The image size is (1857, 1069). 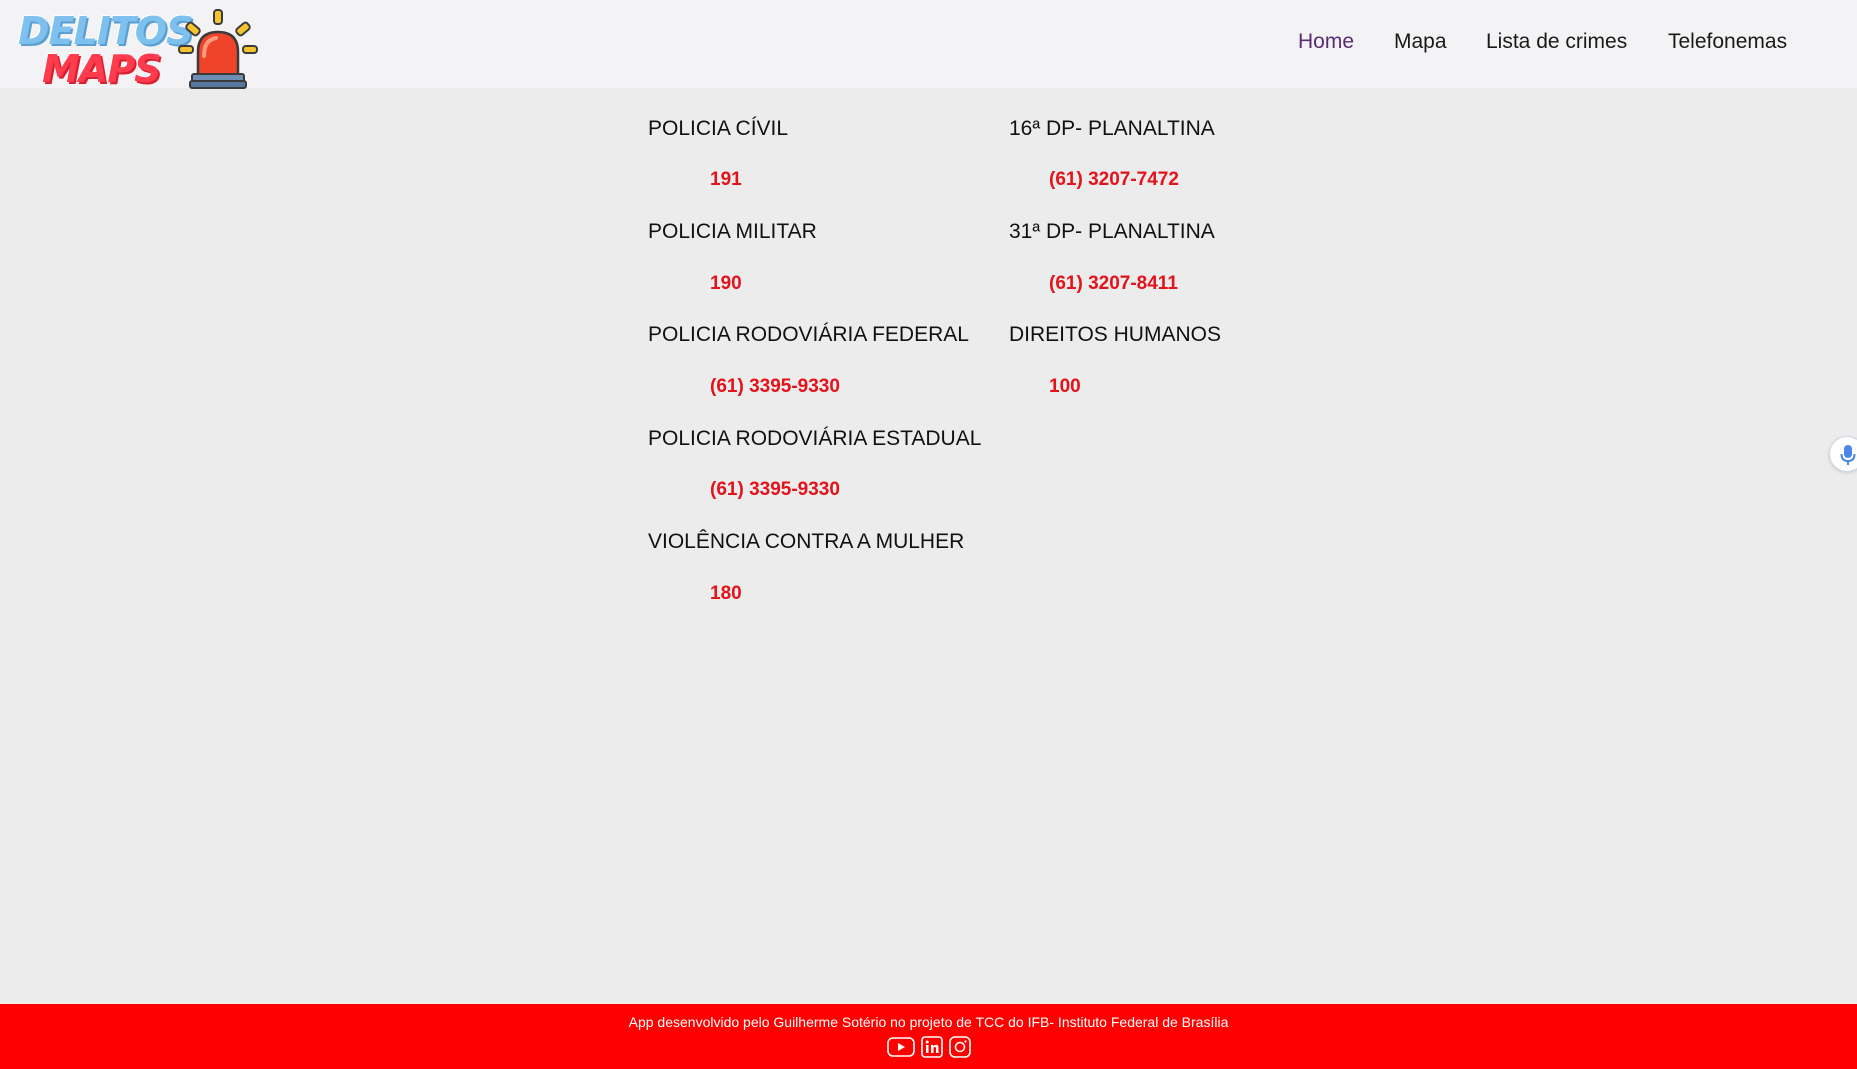 What do you see at coordinates (1556, 42) in the screenshot?
I see `nav-lista-de-crimes: Lista de crimes` at bounding box center [1556, 42].